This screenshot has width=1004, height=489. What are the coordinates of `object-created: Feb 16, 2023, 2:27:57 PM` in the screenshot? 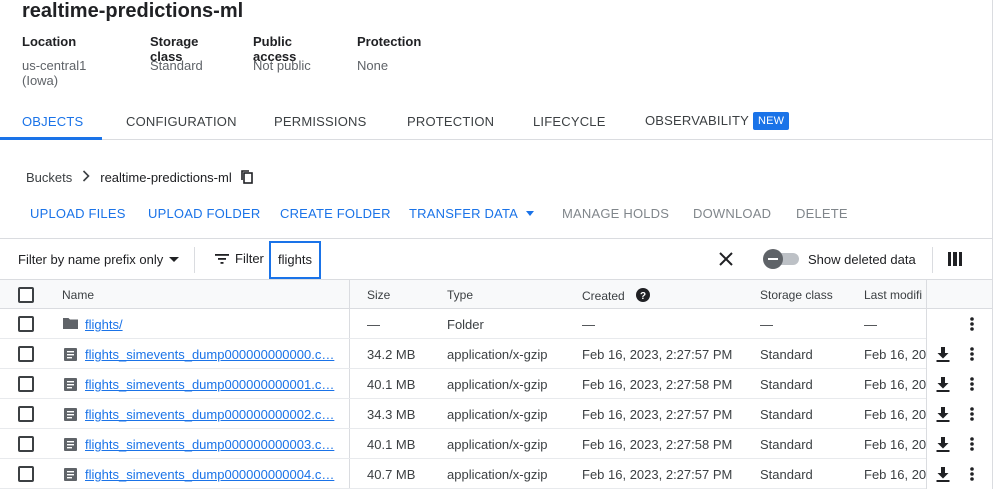 It's located at (657, 354).